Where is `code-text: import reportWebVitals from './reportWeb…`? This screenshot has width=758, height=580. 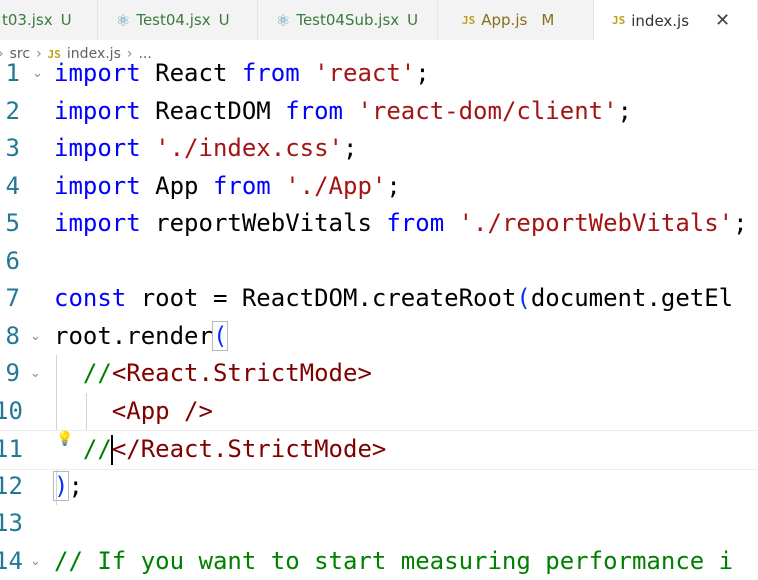 code-text: import reportWebVitals from './reportWeb… is located at coordinates (401, 223).